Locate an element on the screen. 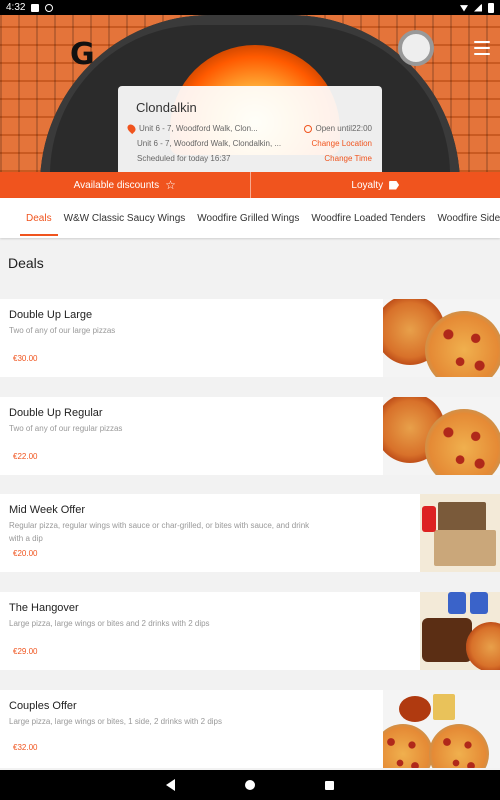 This screenshot has height=800, width=500. tab-woodfire-loaded-tenders: Woodfire Loaded Tenders is located at coordinates (368, 218).